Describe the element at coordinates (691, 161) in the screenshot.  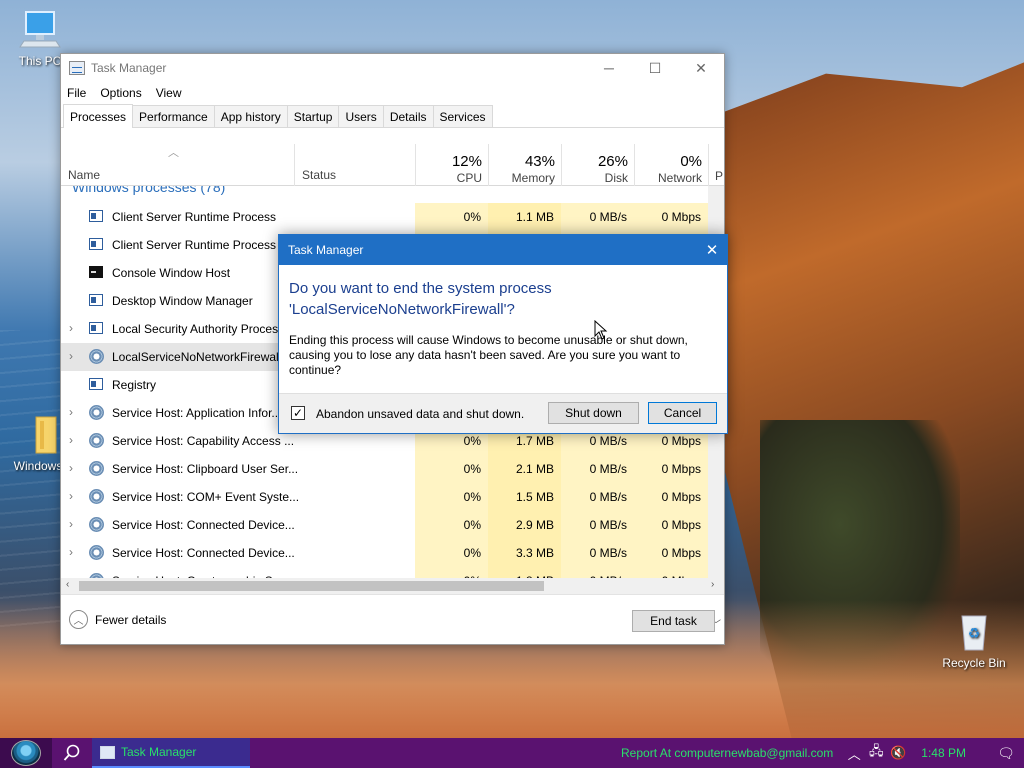
I see `network-percent: 0%` at that location.